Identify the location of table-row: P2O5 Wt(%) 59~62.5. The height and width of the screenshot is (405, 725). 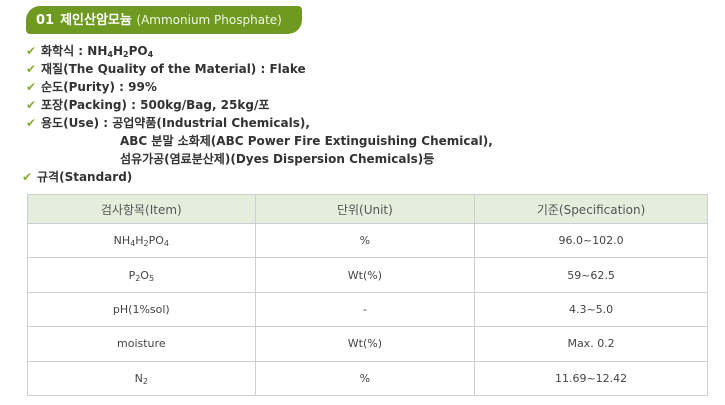
(367, 275).